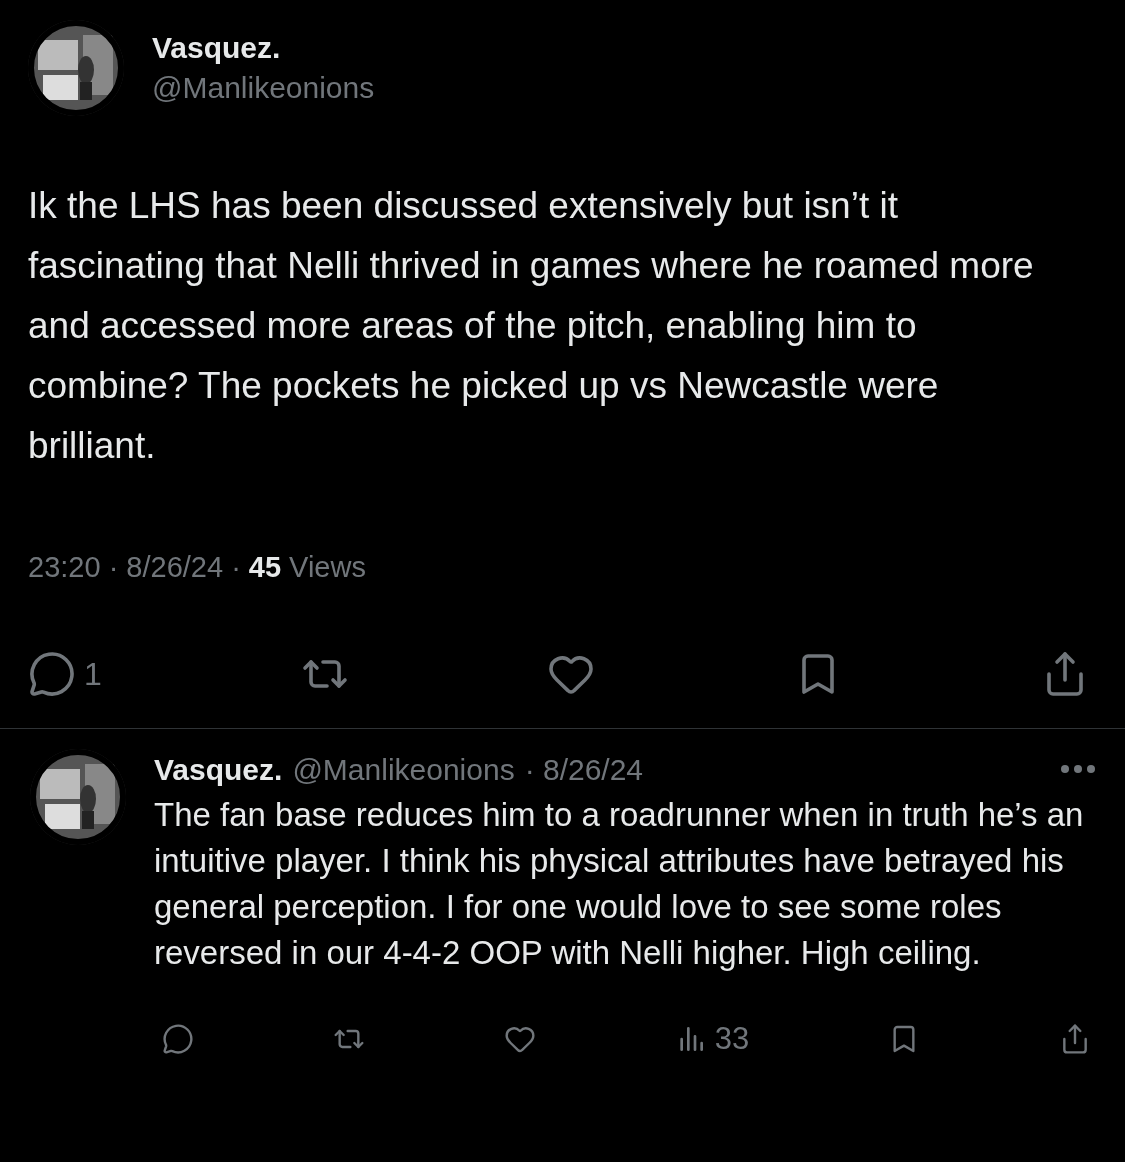 This screenshot has width=1125, height=1162. What do you see at coordinates (327, 567) in the screenshot?
I see `views-label: Views` at bounding box center [327, 567].